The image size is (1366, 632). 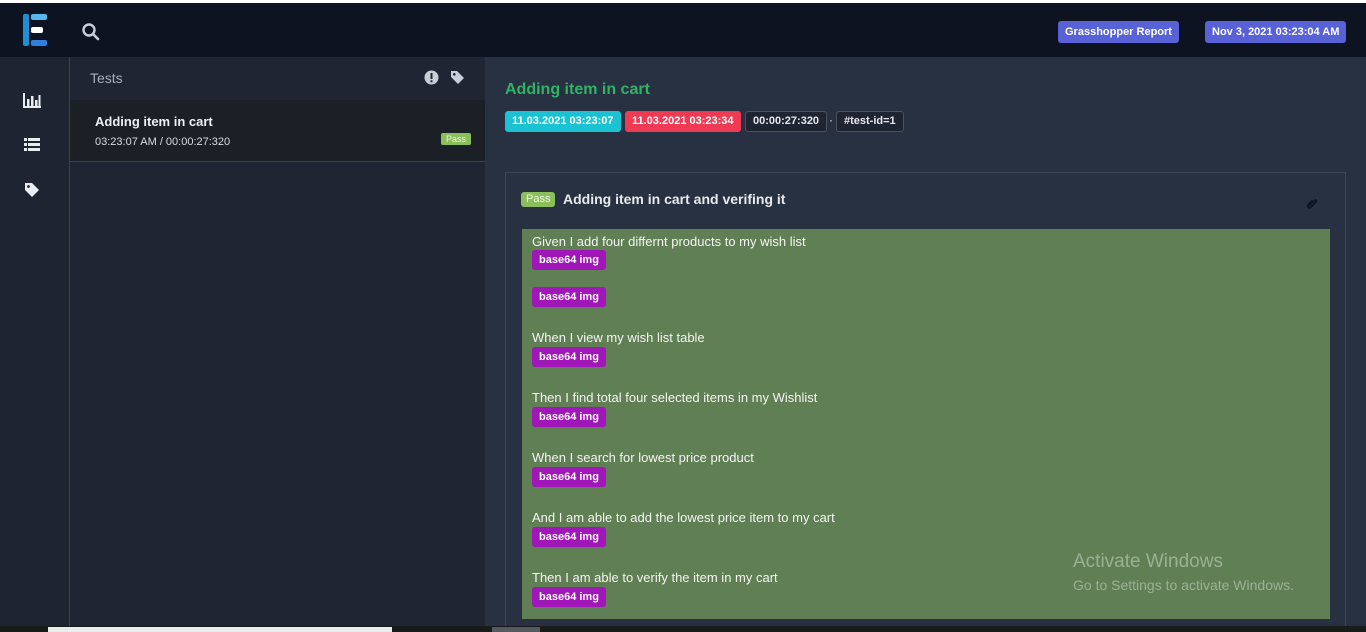 I want to click on test-id-badge: #test-id=1, so click(x=870, y=121).